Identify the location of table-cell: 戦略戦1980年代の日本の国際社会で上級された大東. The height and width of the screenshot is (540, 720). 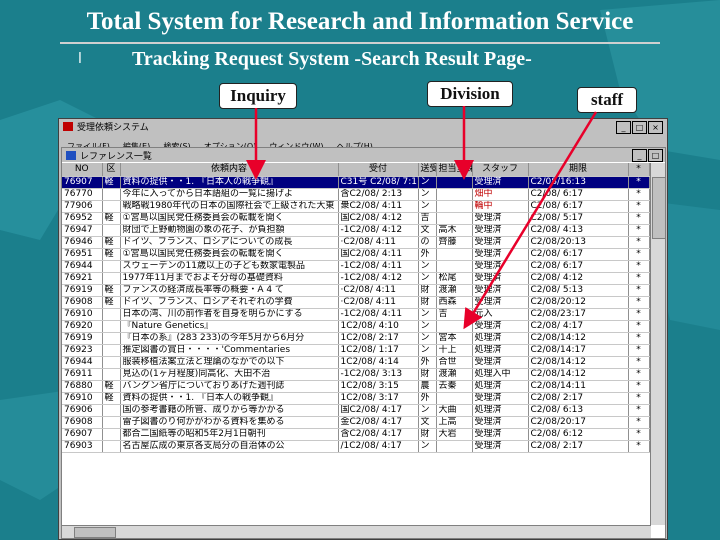
(229, 206).